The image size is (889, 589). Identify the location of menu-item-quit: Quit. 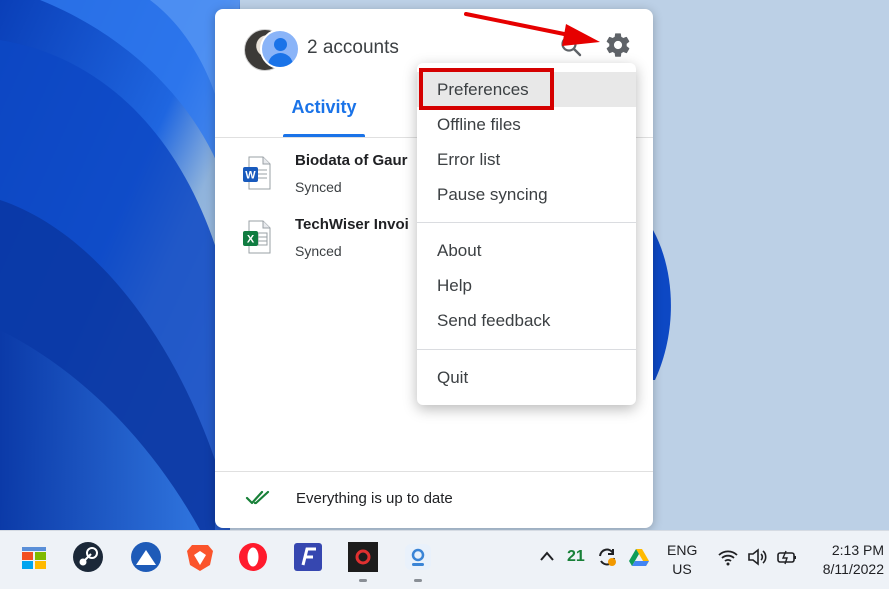
(526, 377).